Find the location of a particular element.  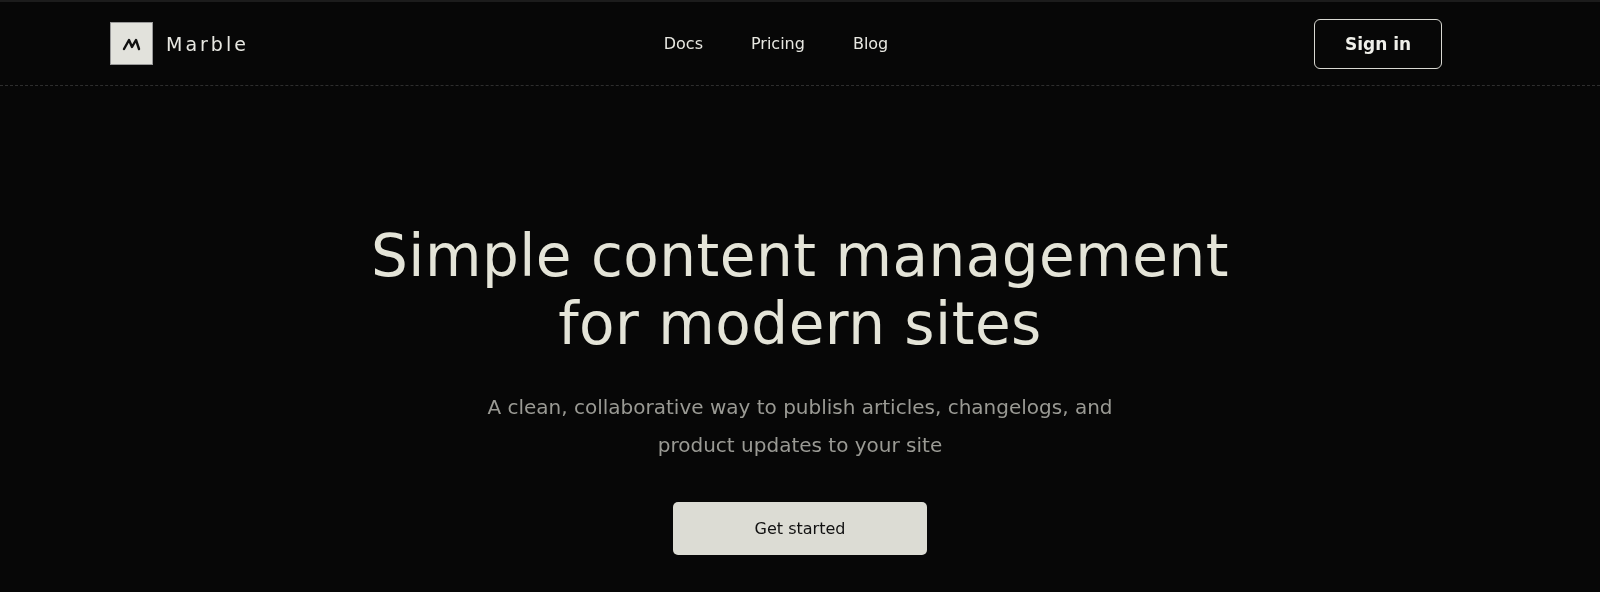

nav-link: Blog is located at coordinates (870, 43).